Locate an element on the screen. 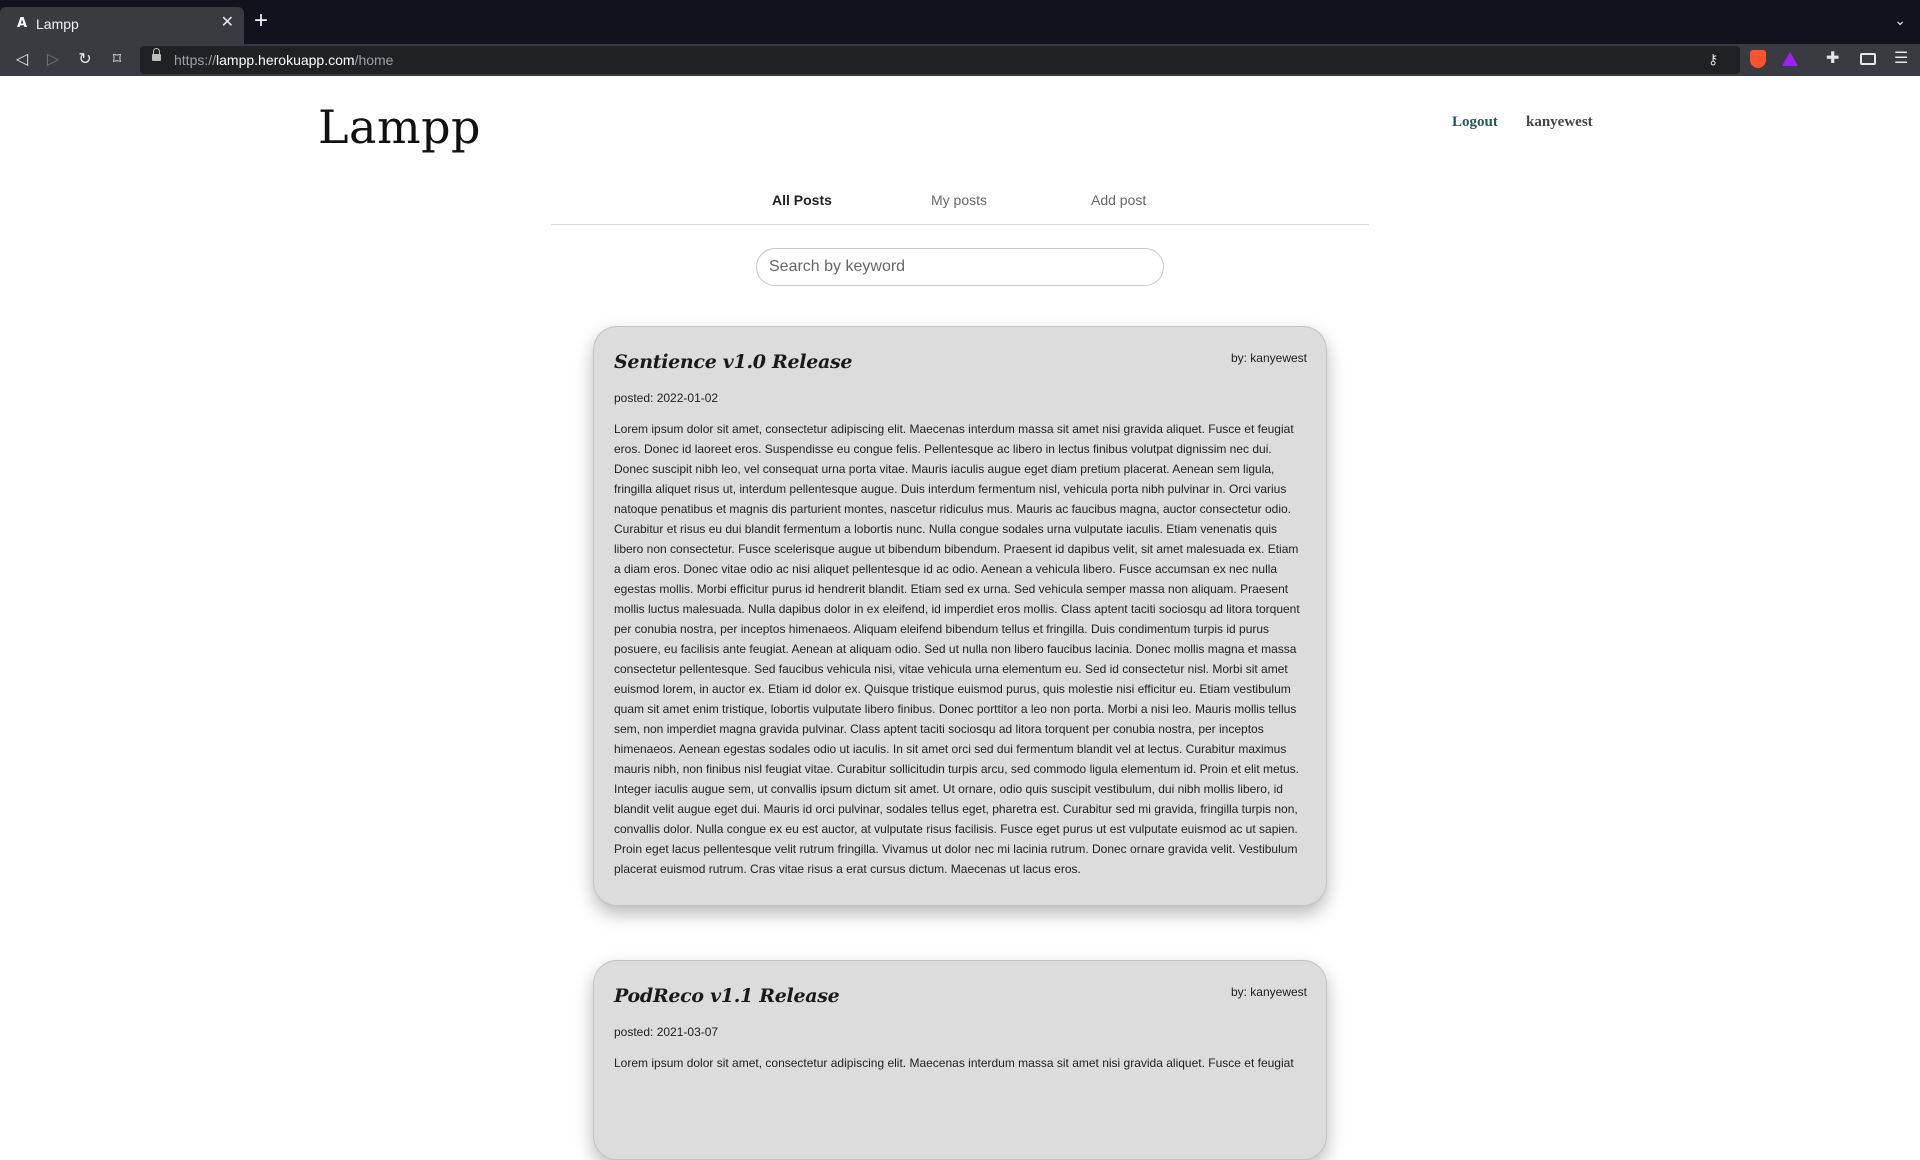 Image resolution: width=1920 pixels, height=1160 pixels. tab-list-chevron-icon: ⌄ is located at coordinates (1900, 20).